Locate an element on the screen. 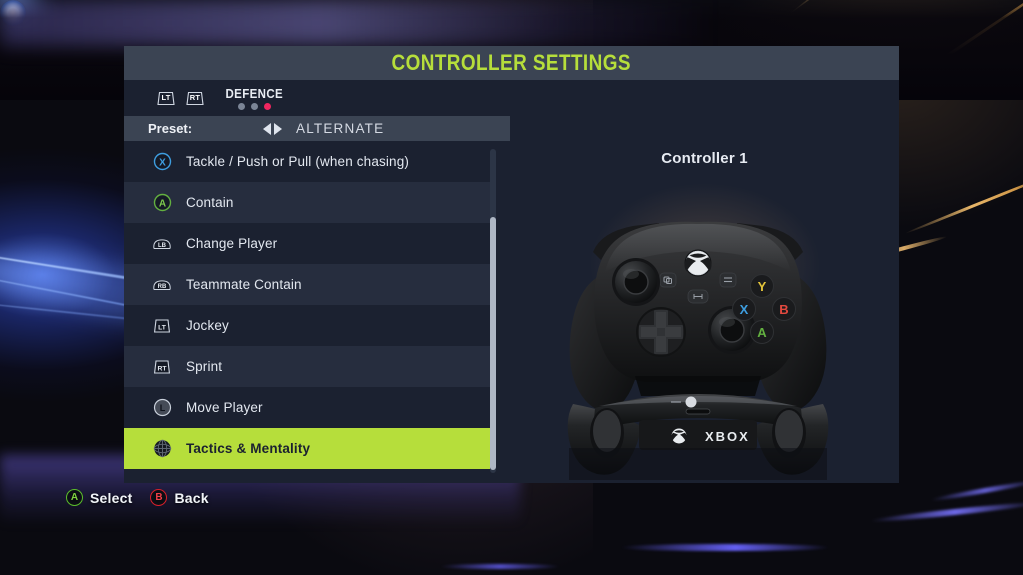 The height and width of the screenshot is (575, 1023). tab-current-group: DEFENCE is located at coordinates (254, 98).